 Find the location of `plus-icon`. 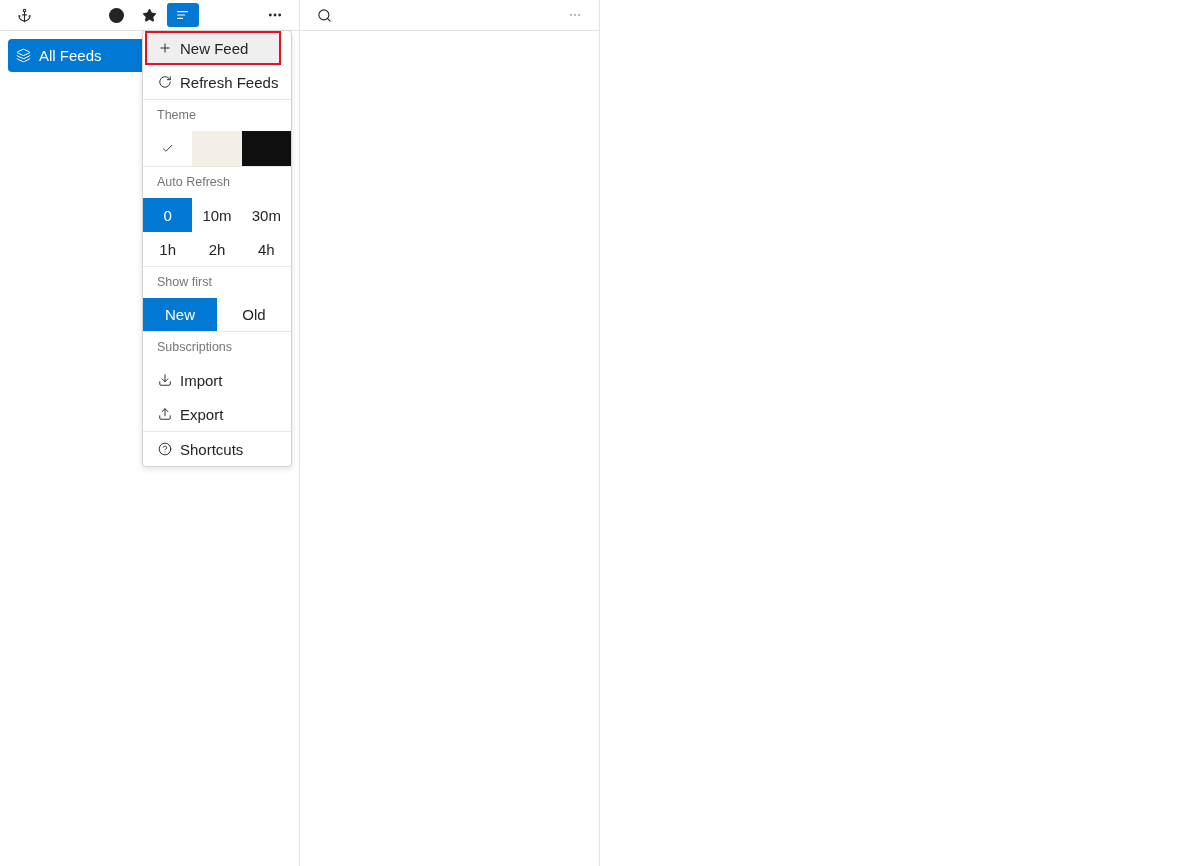

plus-icon is located at coordinates (165, 48).